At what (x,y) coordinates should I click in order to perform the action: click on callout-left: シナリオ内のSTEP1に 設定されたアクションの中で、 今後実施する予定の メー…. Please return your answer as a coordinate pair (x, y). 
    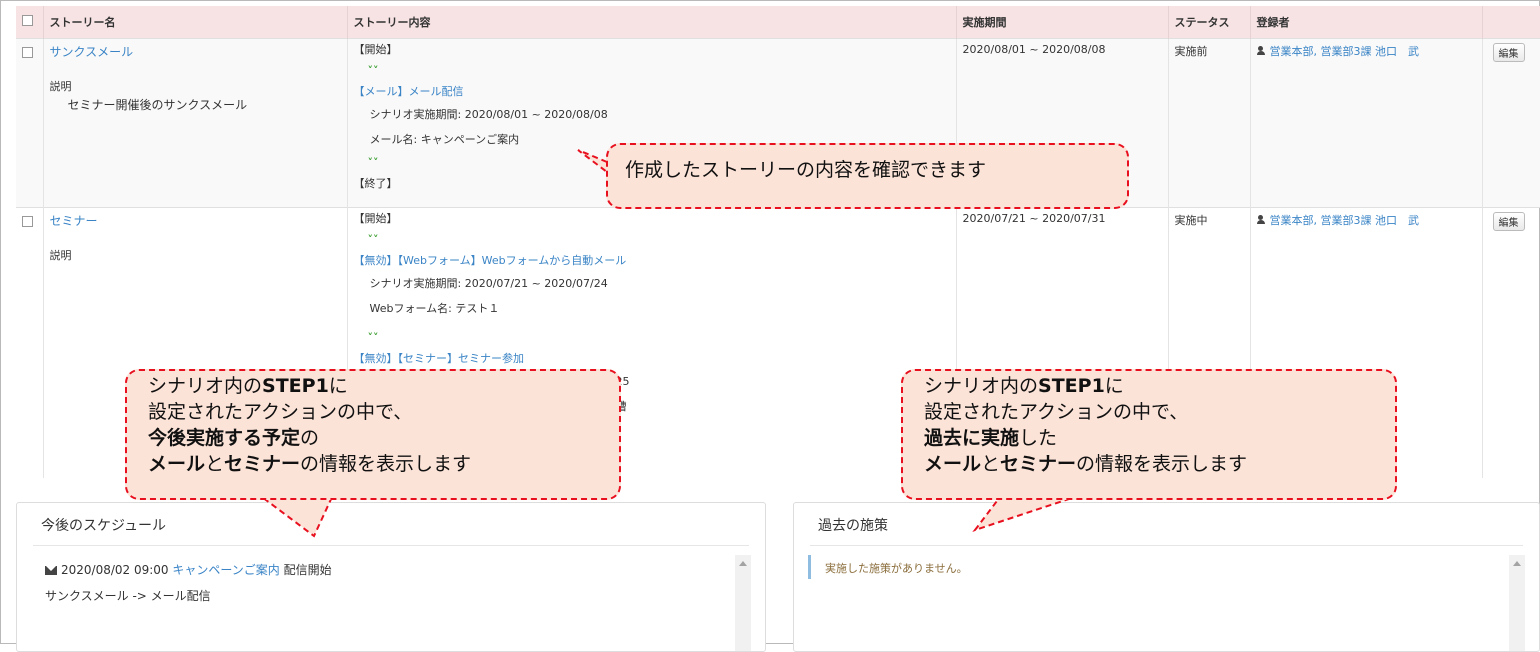
    Looking at the image, I should click on (373, 434).